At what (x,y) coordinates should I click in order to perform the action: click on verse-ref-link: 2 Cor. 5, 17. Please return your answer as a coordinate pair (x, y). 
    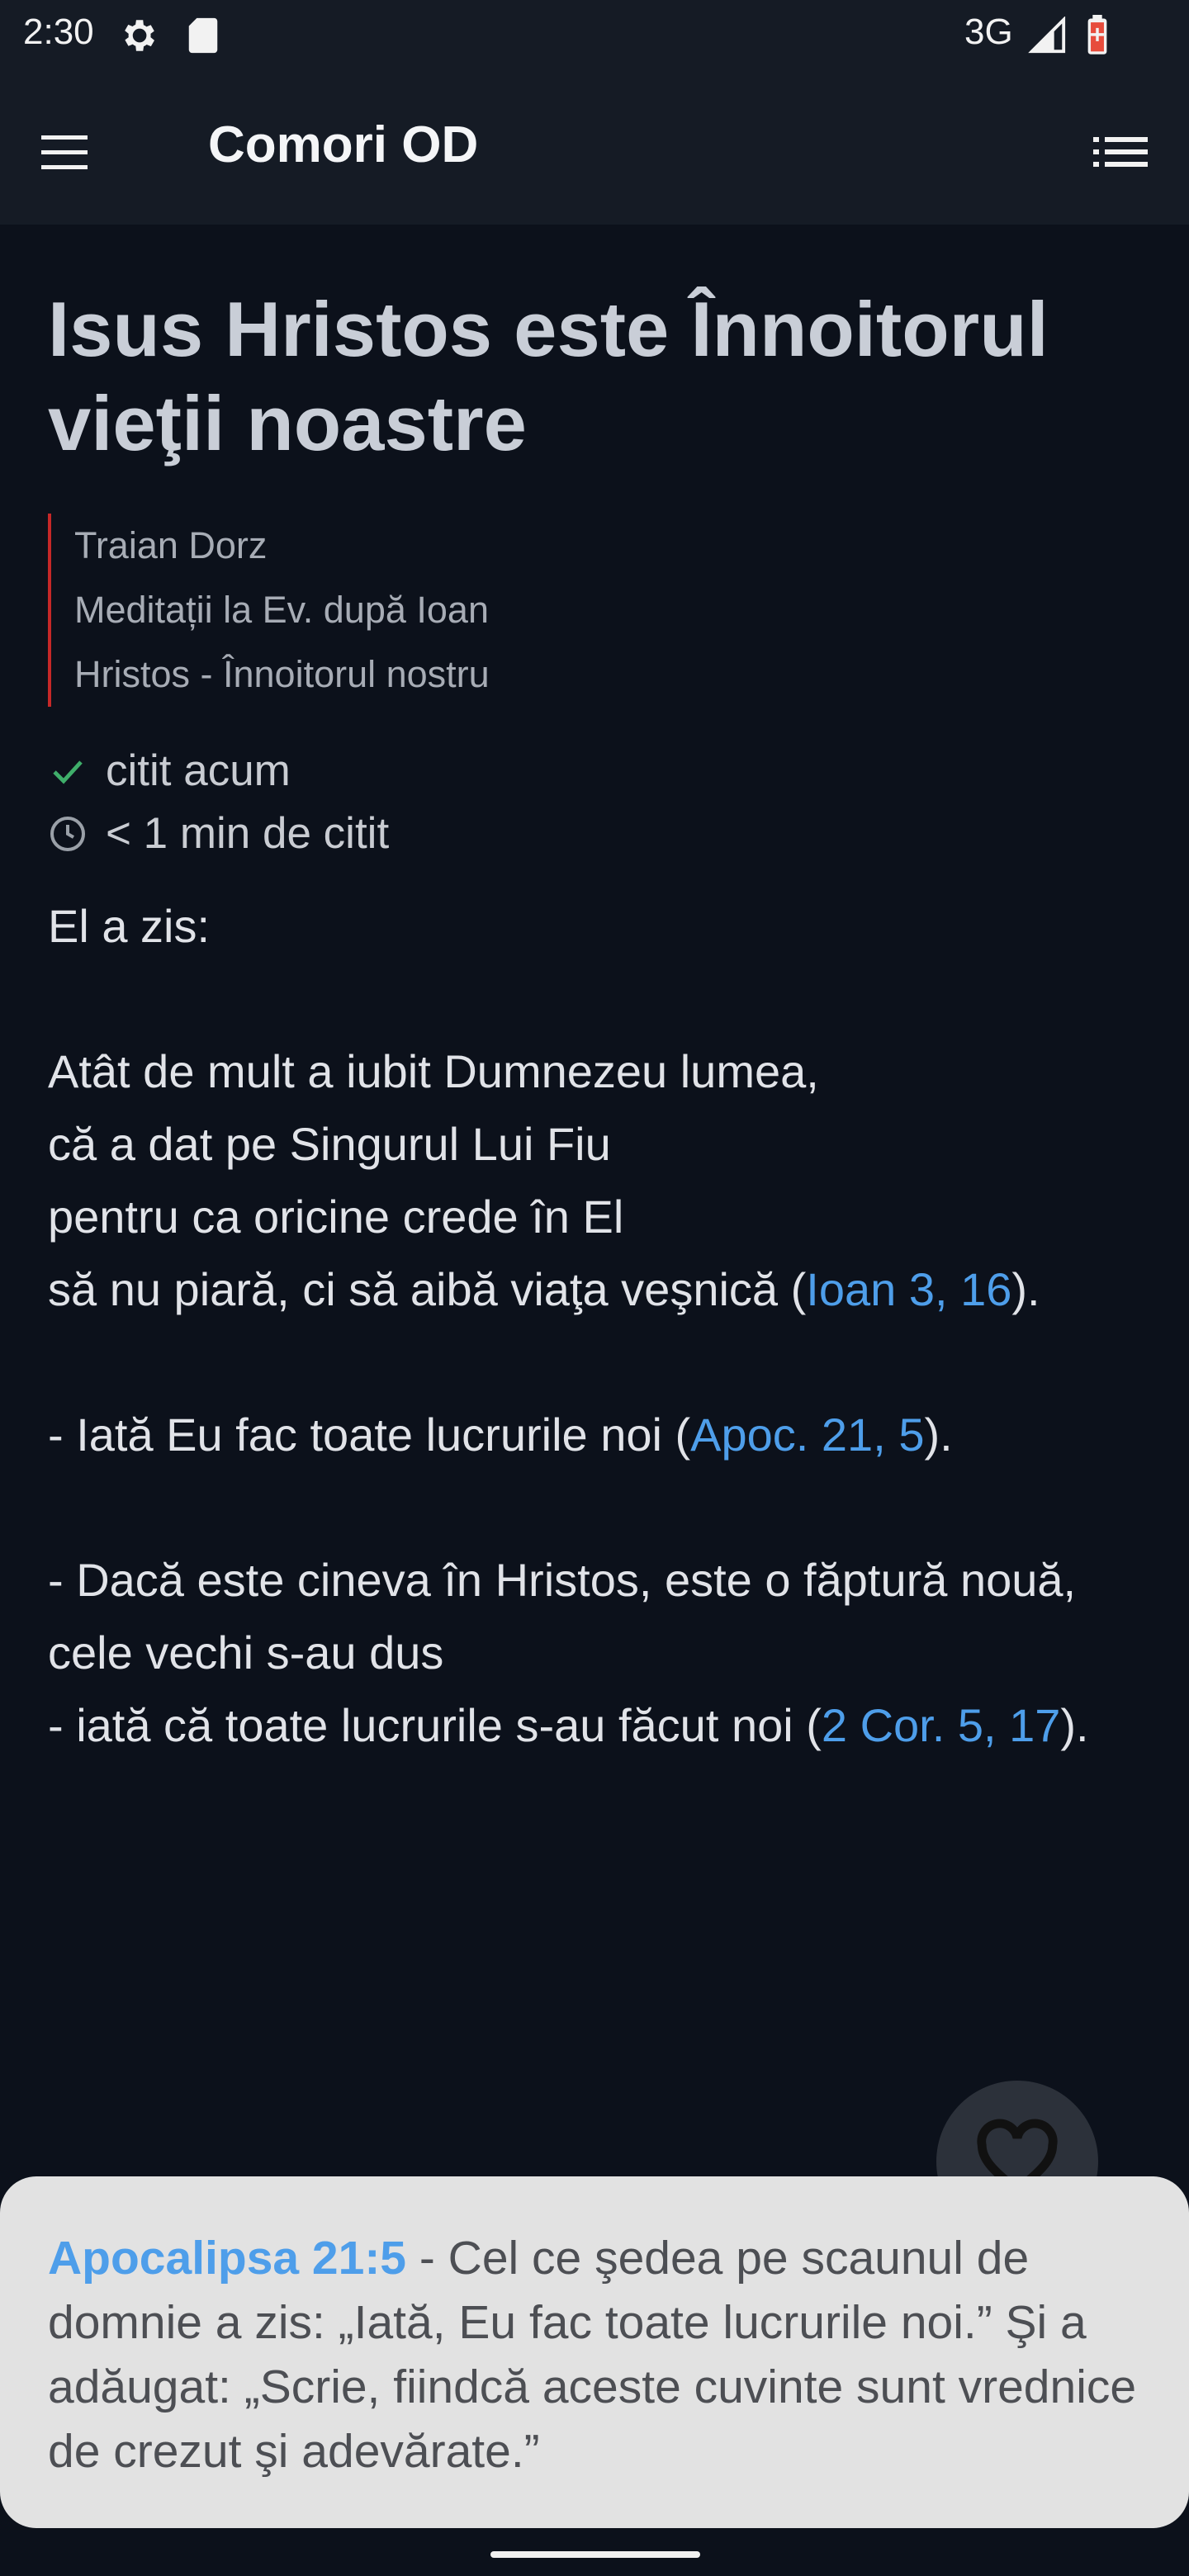
    Looking at the image, I should click on (941, 1725).